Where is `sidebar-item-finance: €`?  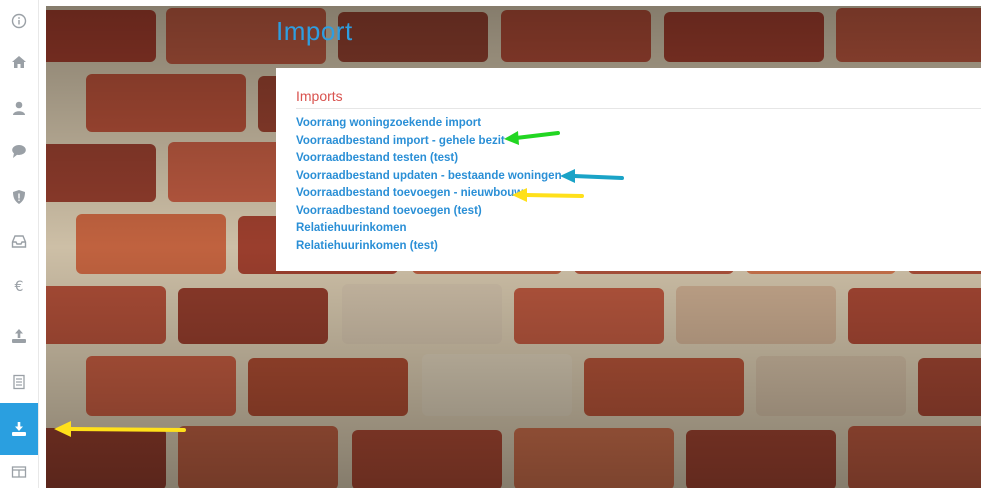
sidebar-item-finance: € is located at coordinates (19, 286).